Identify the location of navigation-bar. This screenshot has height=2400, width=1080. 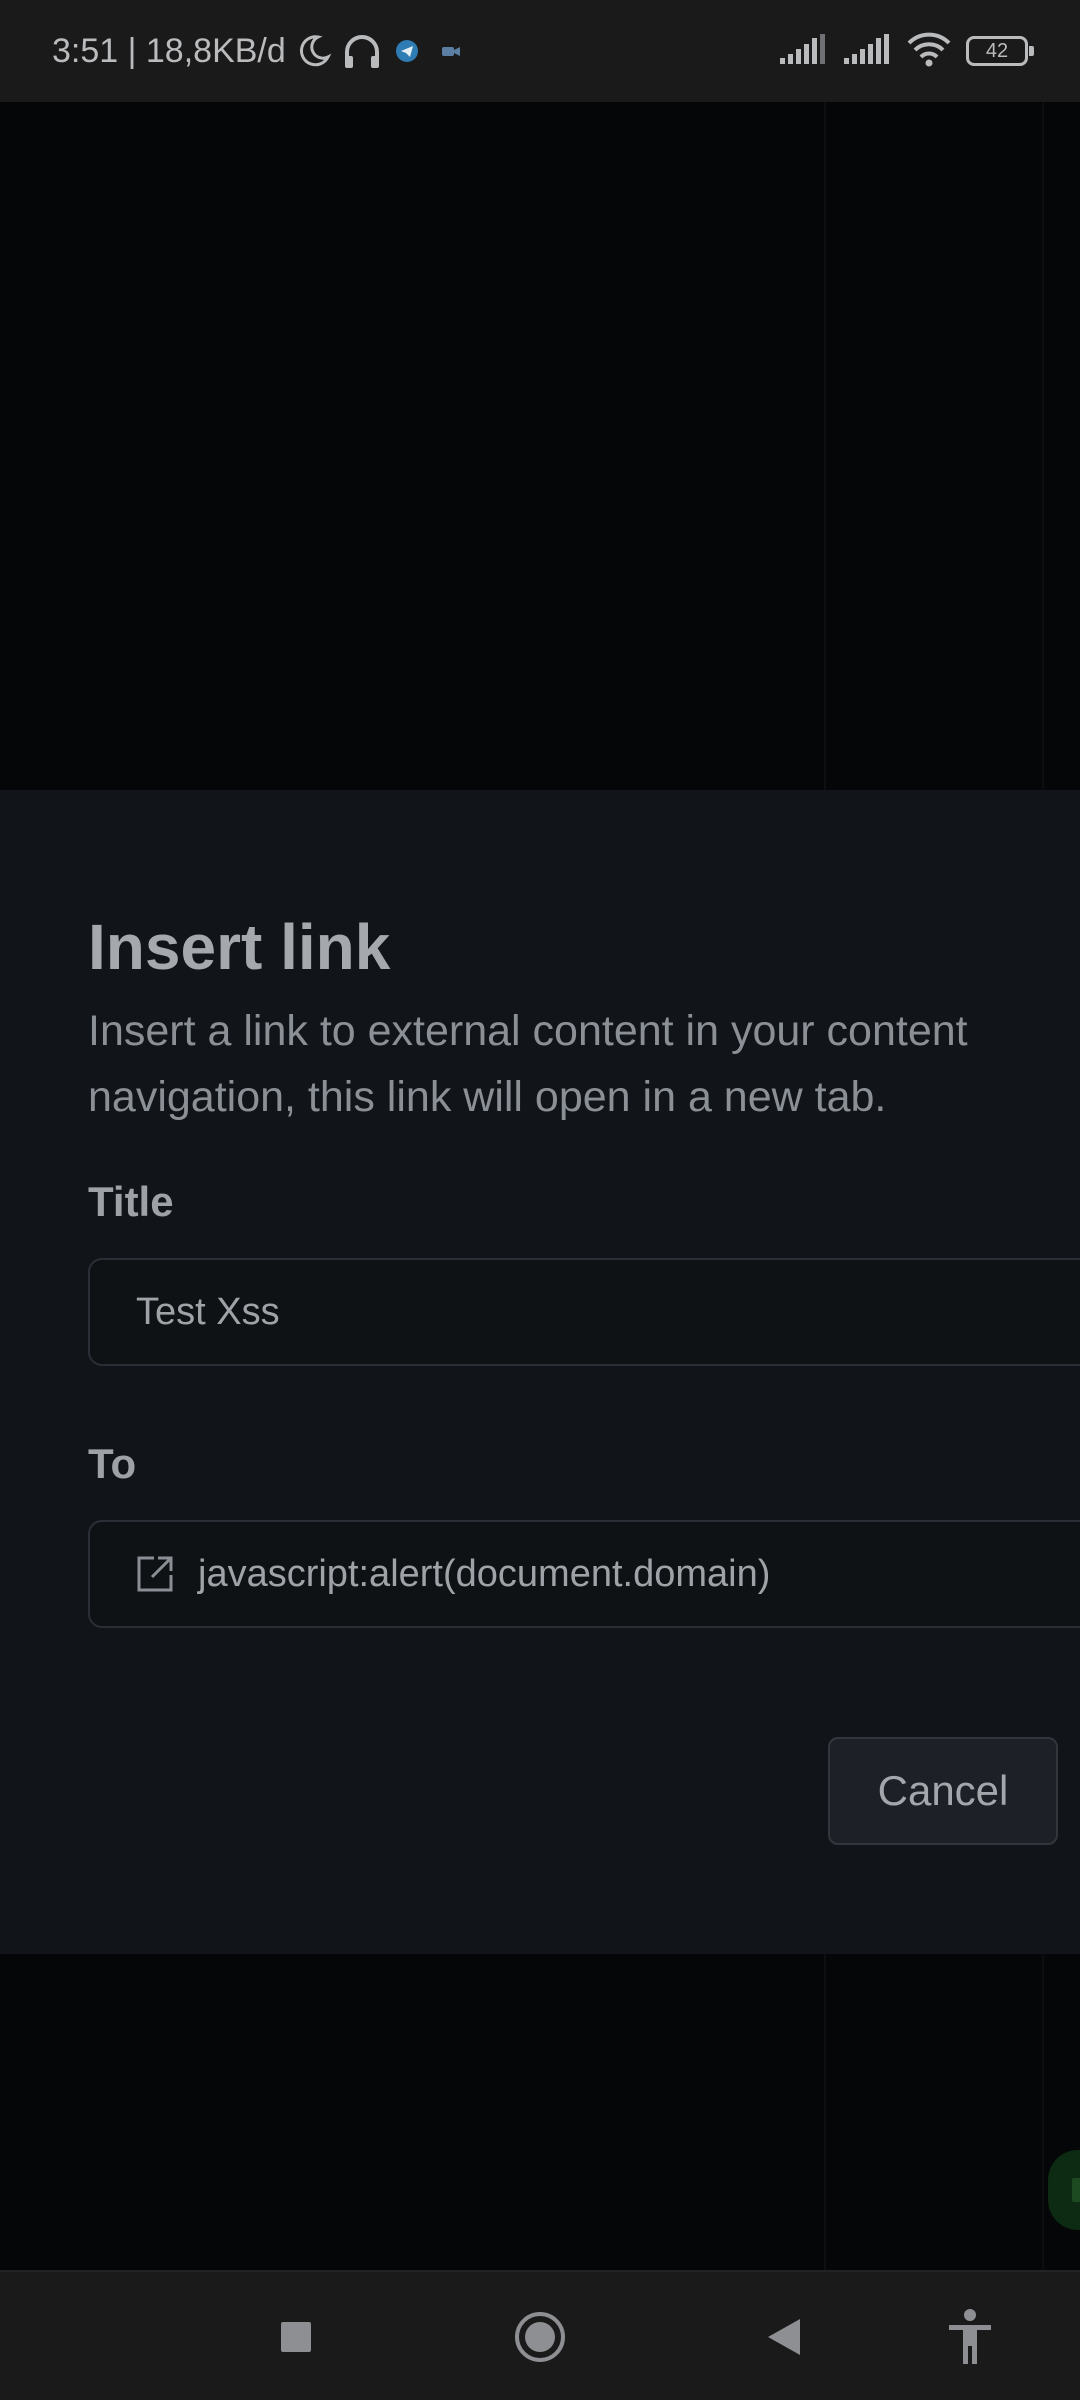
(540, 2335).